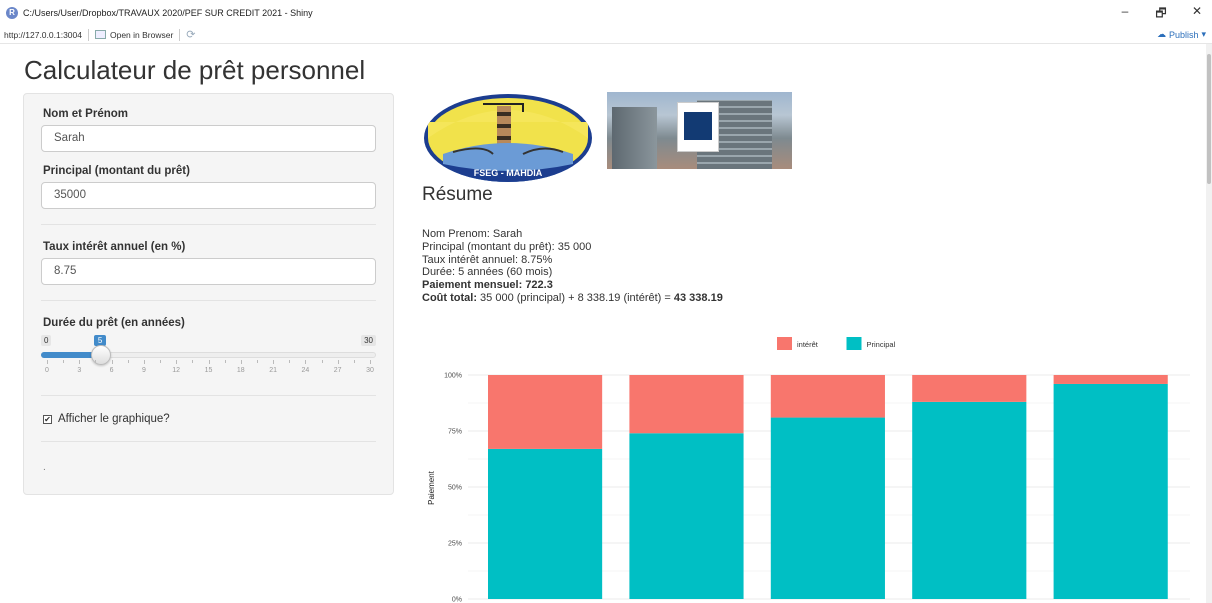  What do you see at coordinates (808, 344) in the screenshot?
I see `legend-label-intérêt: intérêt` at bounding box center [808, 344].